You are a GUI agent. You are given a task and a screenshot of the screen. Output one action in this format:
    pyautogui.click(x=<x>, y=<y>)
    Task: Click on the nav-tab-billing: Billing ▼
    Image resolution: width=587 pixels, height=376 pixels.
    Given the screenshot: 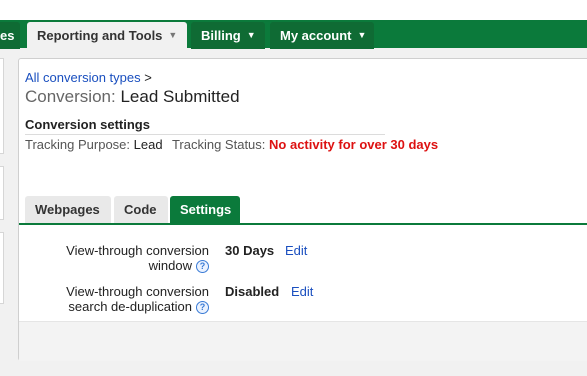 What is the action you would take?
    pyautogui.click(x=228, y=35)
    